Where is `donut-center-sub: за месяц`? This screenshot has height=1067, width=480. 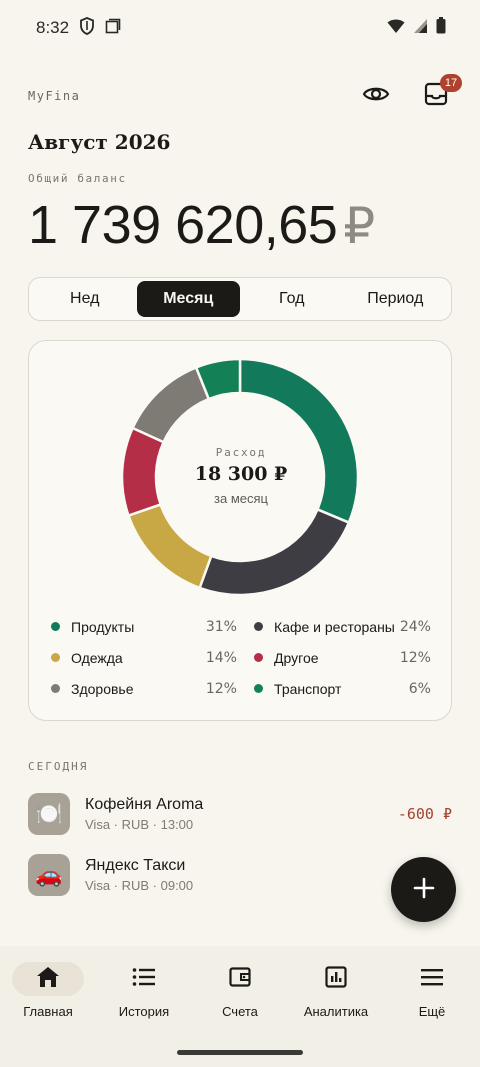 donut-center-sub: за месяц is located at coordinates (241, 498).